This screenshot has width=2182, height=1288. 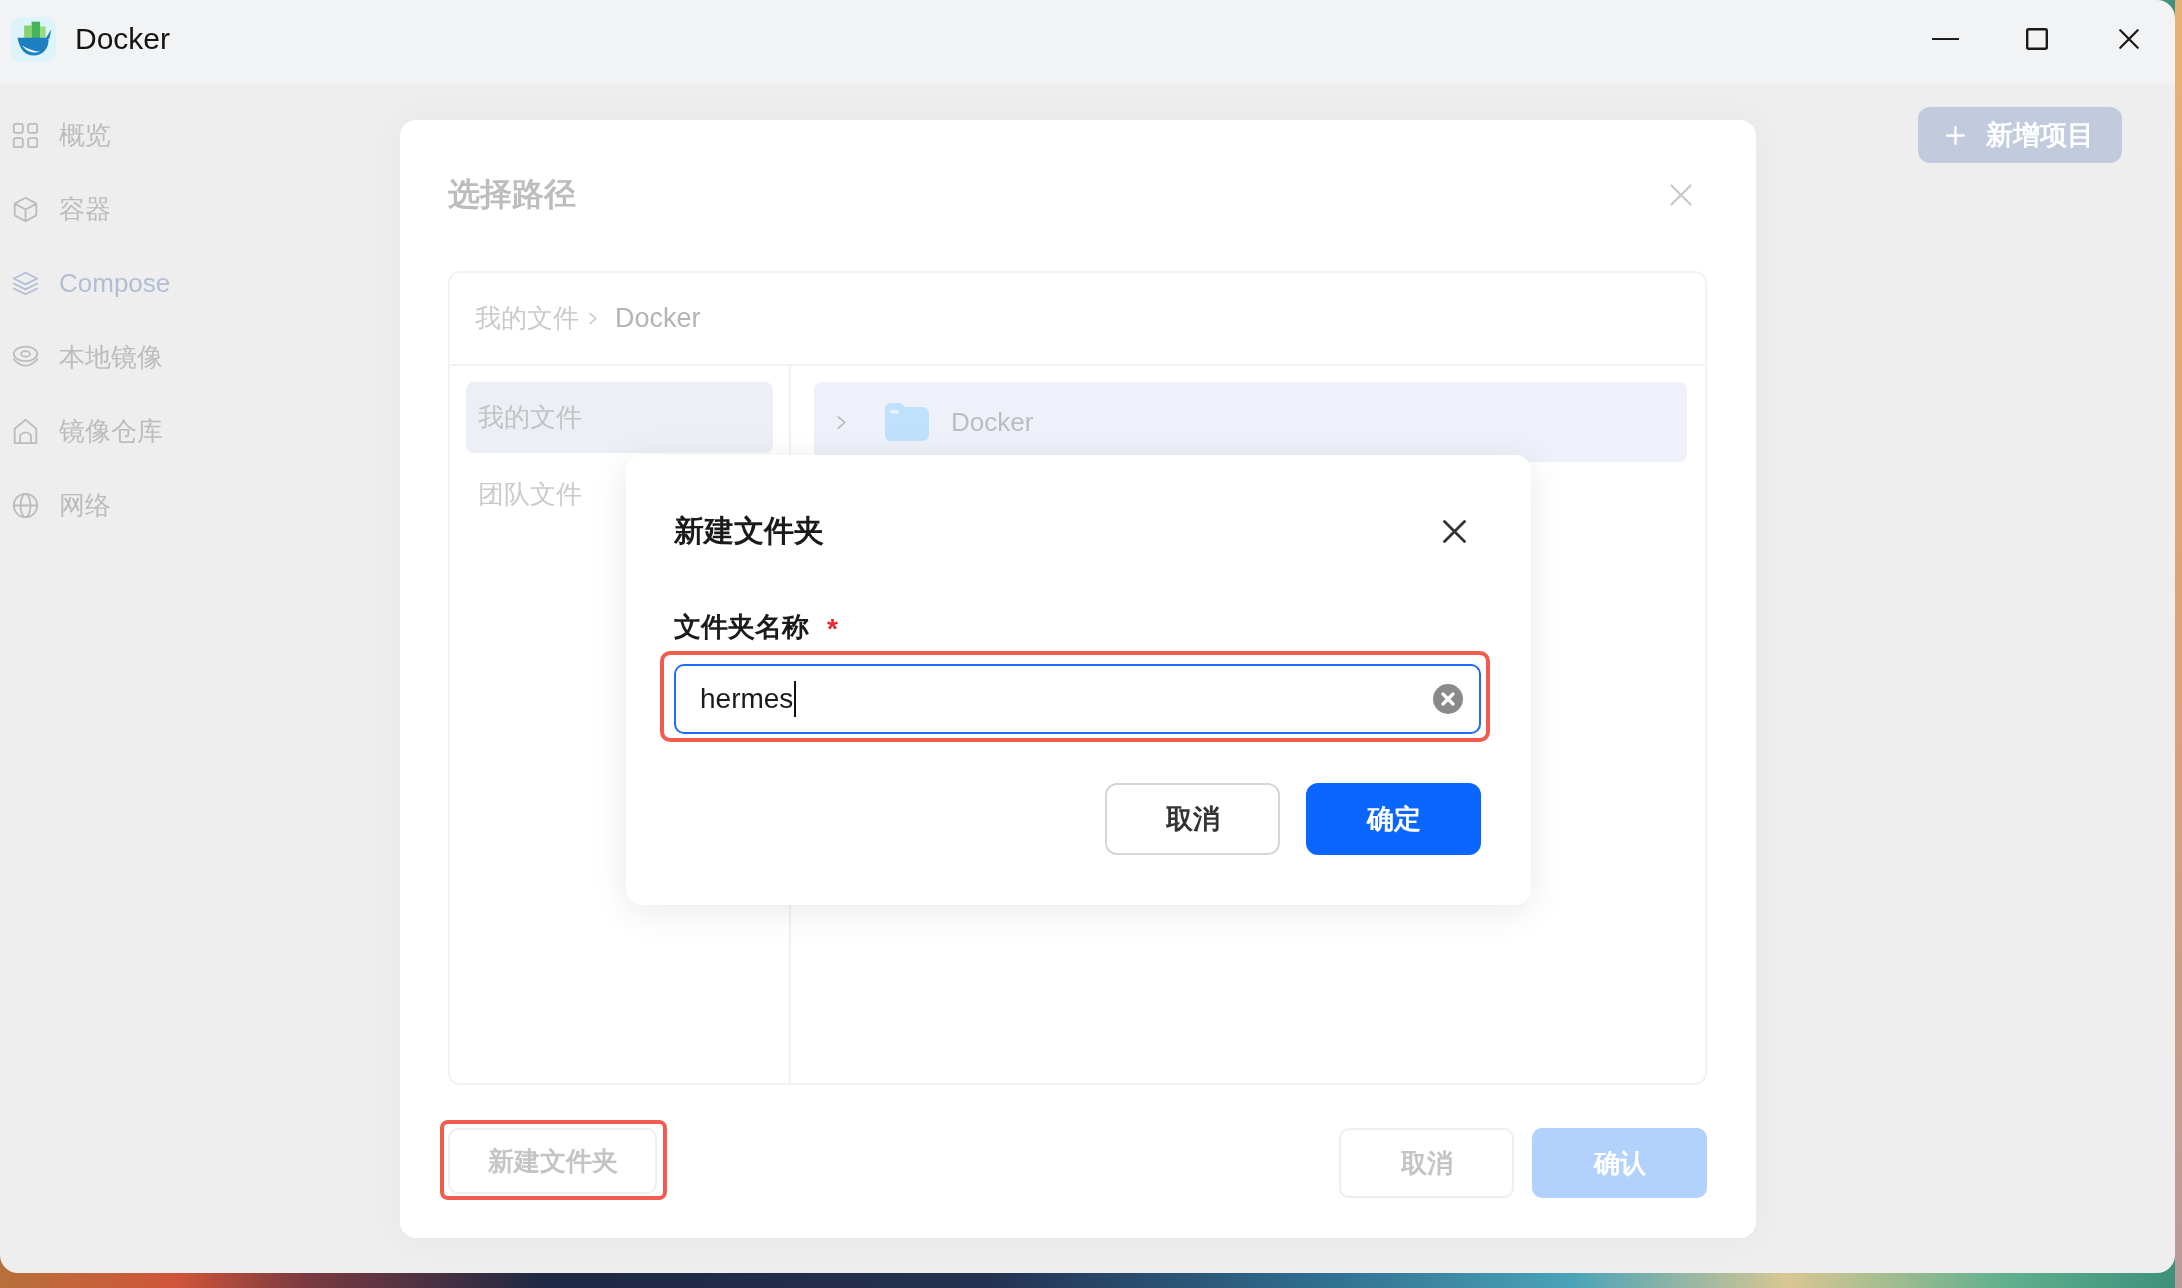 What do you see at coordinates (552, 1161) in the screenshot?
I see `new-folder-button: 新建文件夹` at bounding box center [552, 1161].